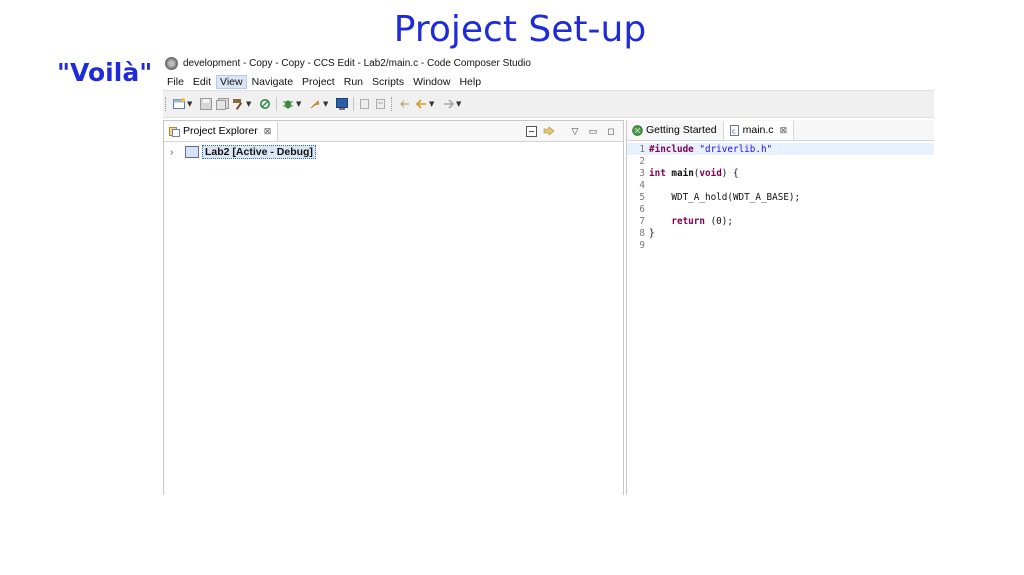 This screenshot has height=575, width=1024. I want to click on close-main-c-icon: ⊠, so click(784, 130).